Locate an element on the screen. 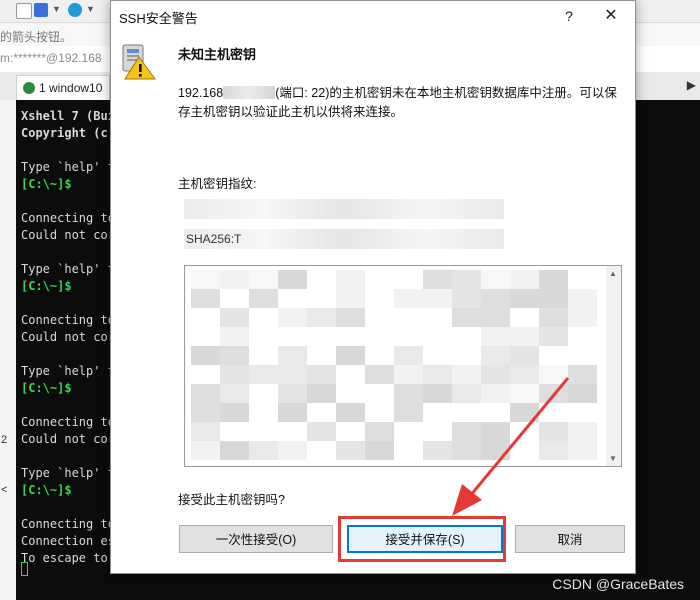  terminal-line: To escape to is located at coordinates (64, 558).